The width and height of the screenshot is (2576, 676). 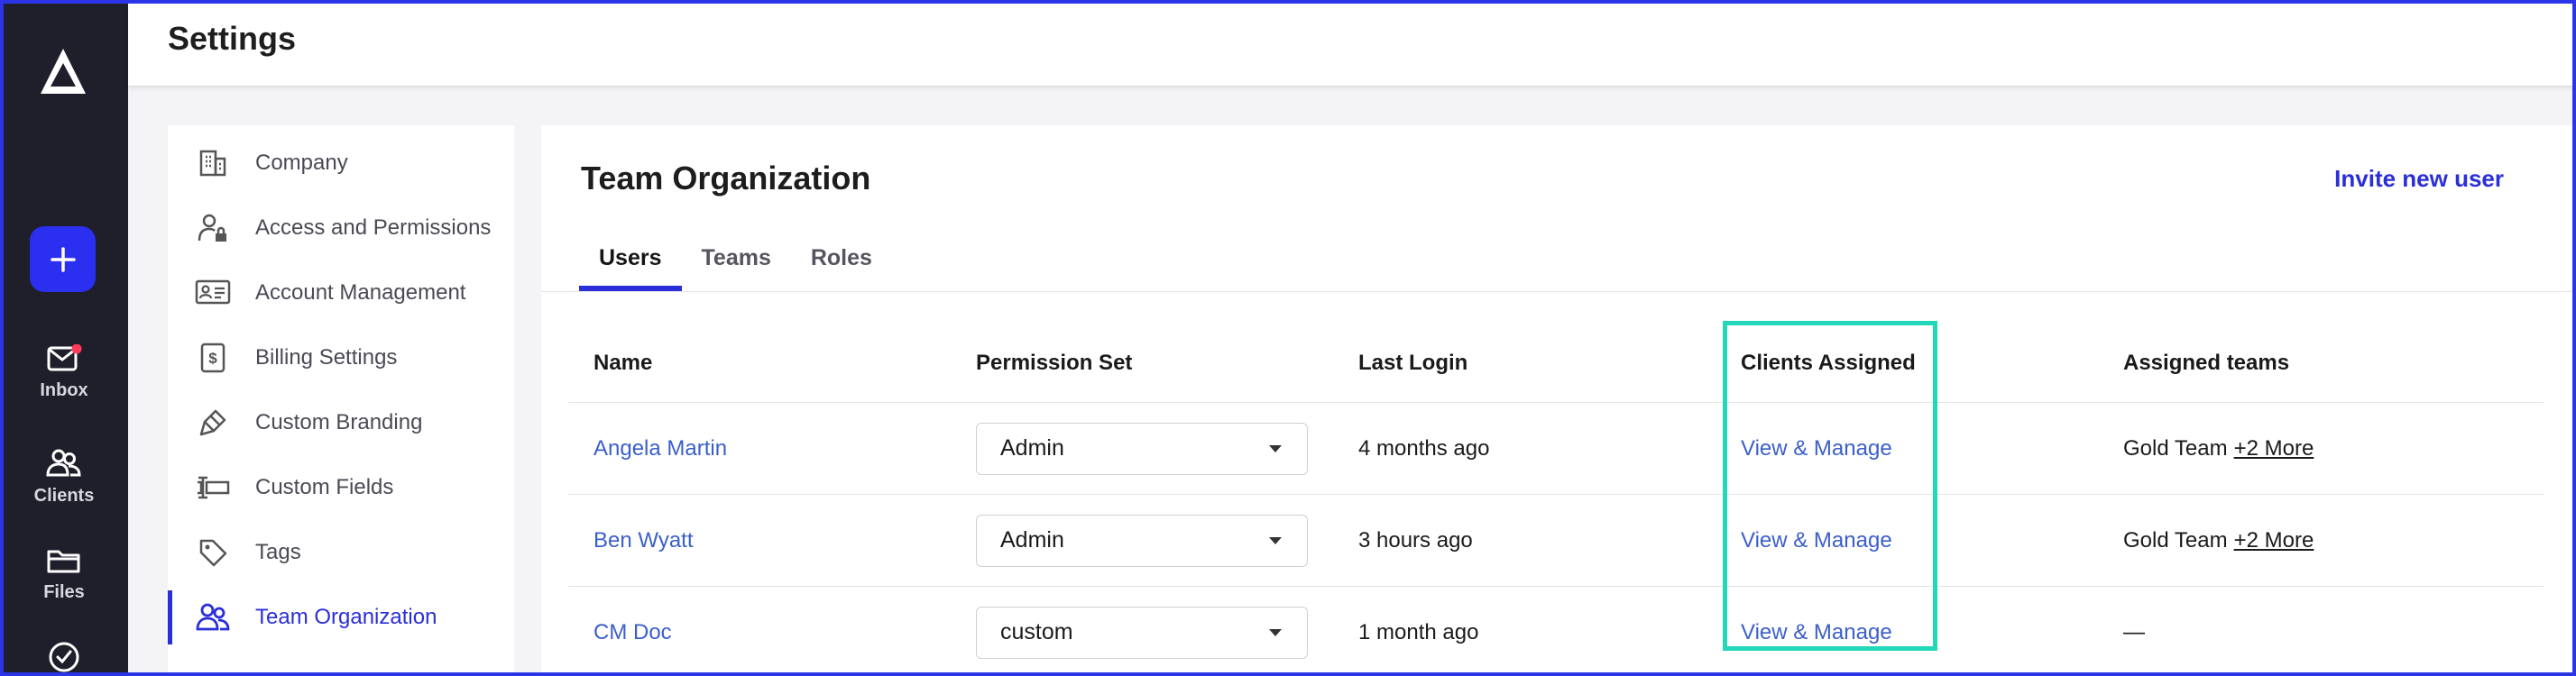 I want to click on nav-label: Custom Fields, so click(x=325, y=487).